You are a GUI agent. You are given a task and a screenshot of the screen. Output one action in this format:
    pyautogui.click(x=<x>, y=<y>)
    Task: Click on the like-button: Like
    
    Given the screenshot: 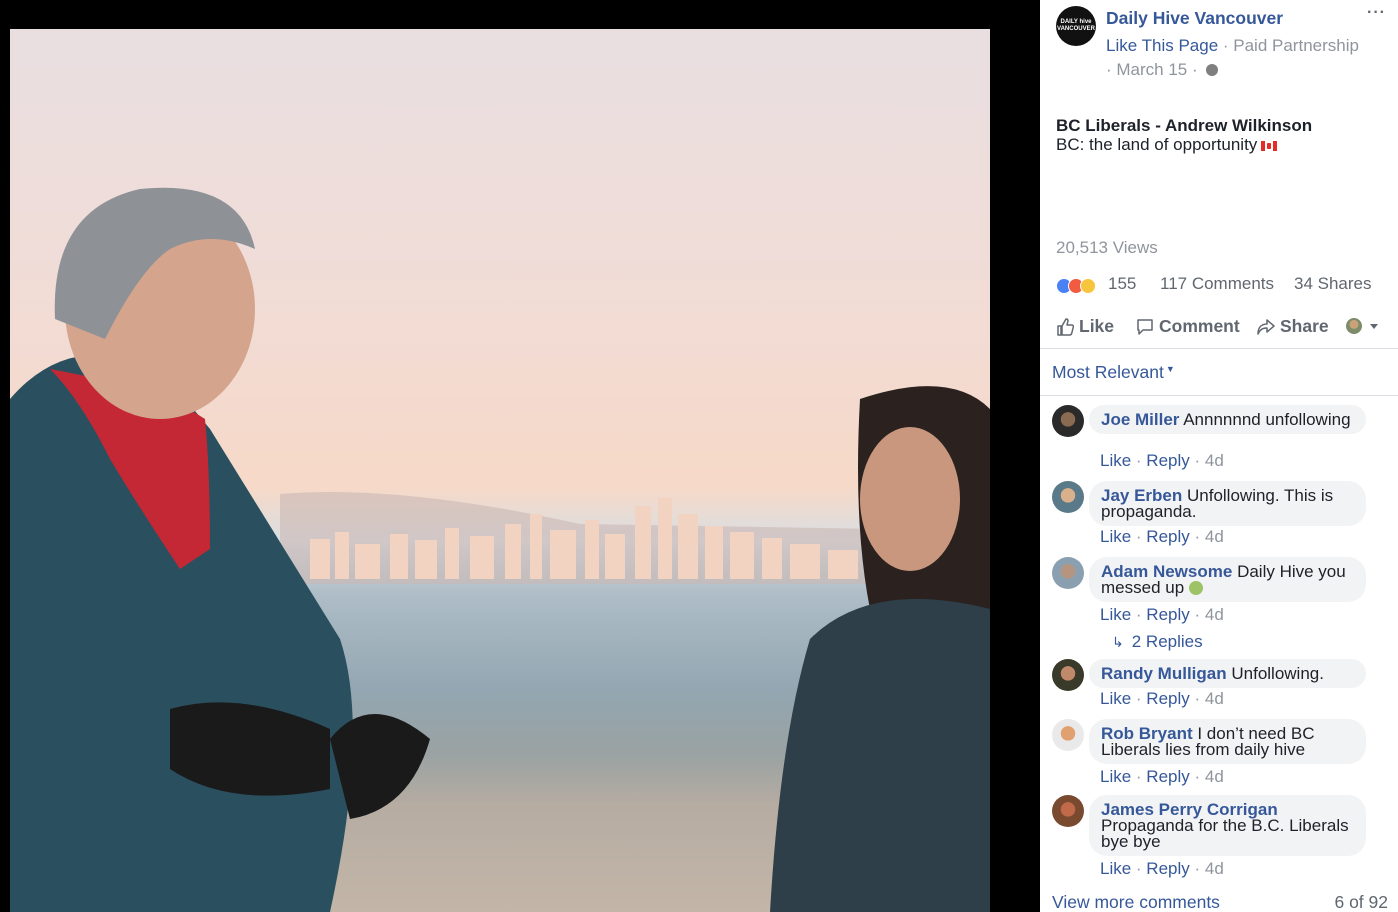 What is the action you would take?
    pyautogui.click(x=1085, y=326)
    